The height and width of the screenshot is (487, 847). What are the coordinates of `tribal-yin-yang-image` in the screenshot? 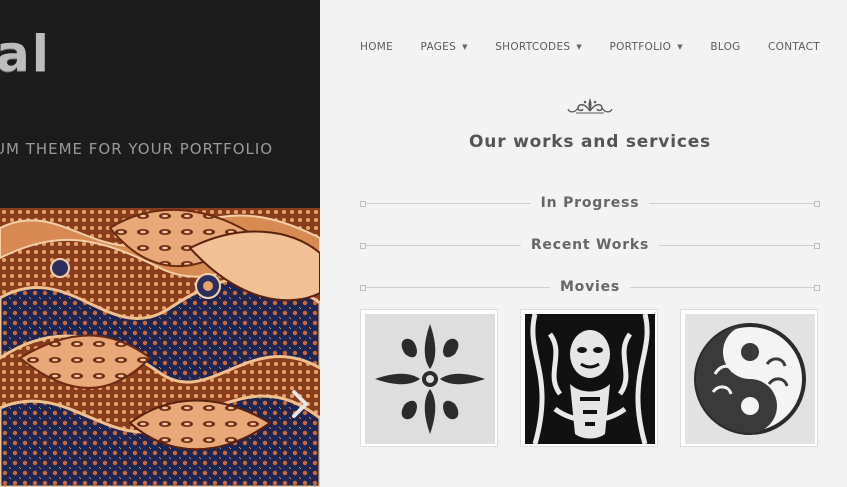 It's located at (750, 379).